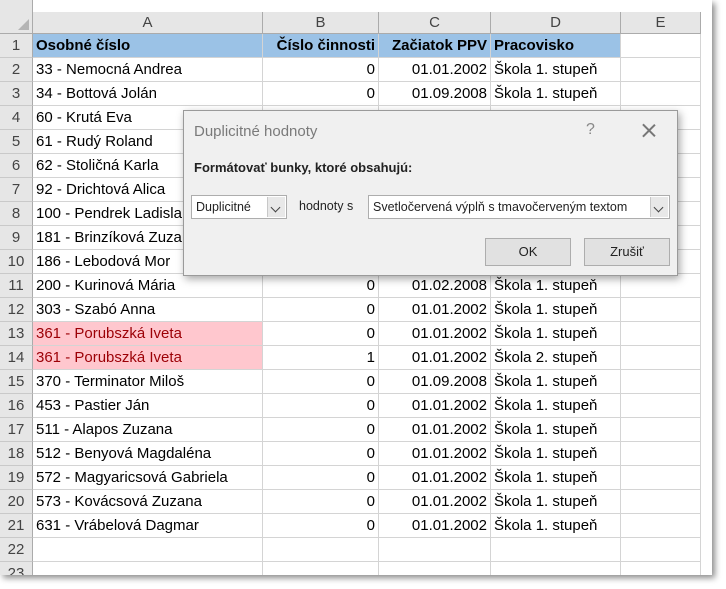 The image size is (726, 589). What do you see at coordinates (321, 454) in the screenshot?
I see `cell-b18: 0` at bounding box center [321, 454].